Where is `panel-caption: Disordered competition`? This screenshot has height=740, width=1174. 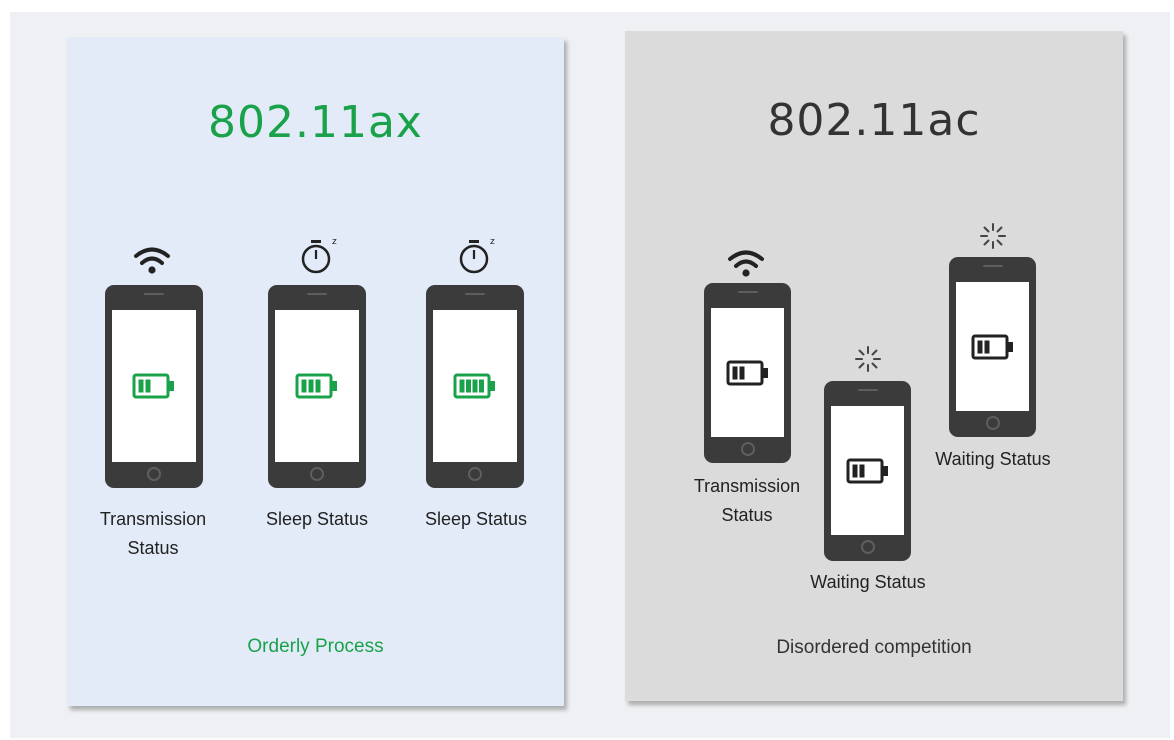
panel-caption: Disordered competition is located at coordinates (874, 647).